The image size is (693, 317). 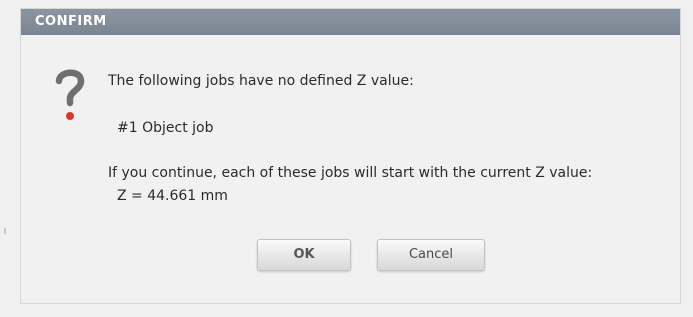 What do you see at coordinates (70, 97) in the screenshot?
I see `question-mark-icon` at bounding box center [70, 97].